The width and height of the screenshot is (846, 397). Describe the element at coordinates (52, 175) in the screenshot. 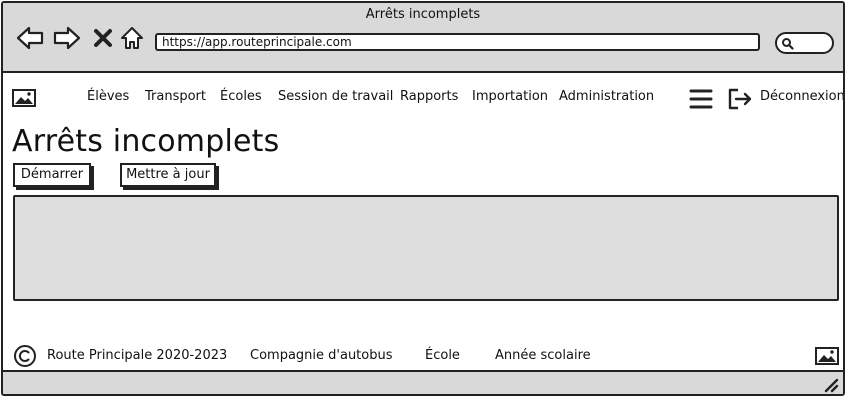

I see `start-button: Démarrer` at that location.